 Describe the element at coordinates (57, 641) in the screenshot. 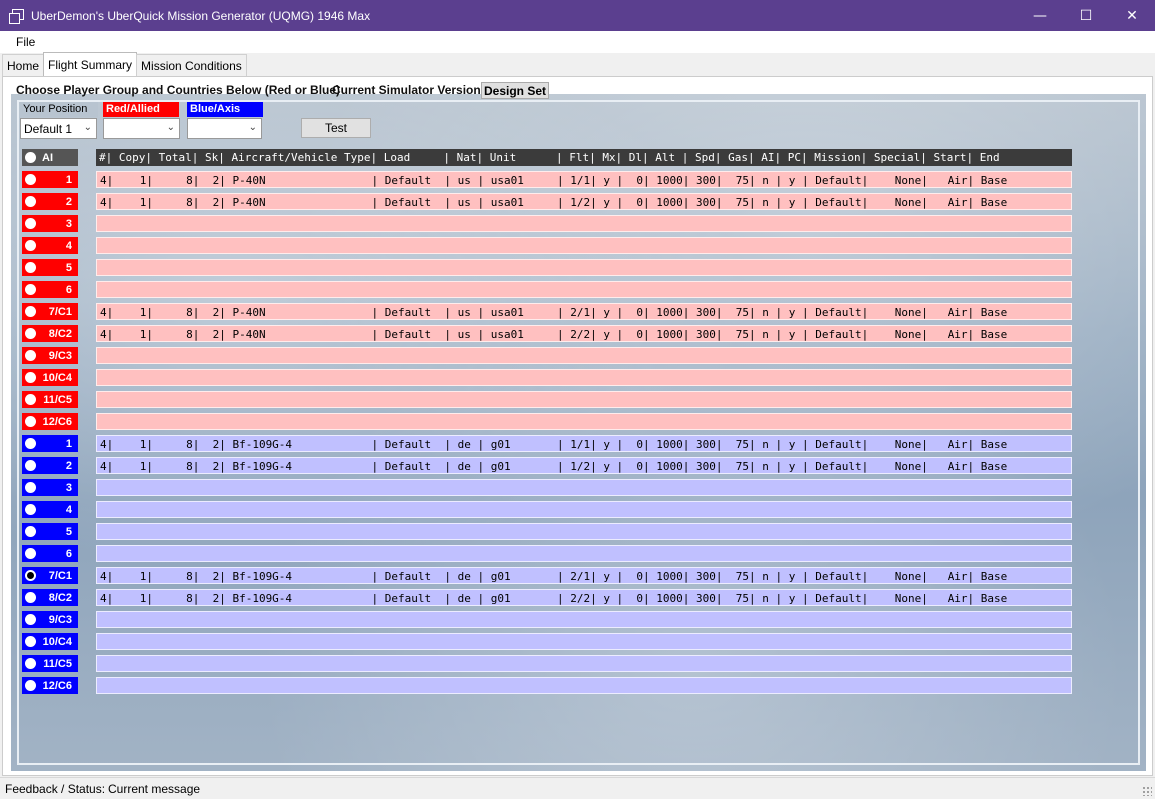

I see `radio-label: 10/C4` at that location.